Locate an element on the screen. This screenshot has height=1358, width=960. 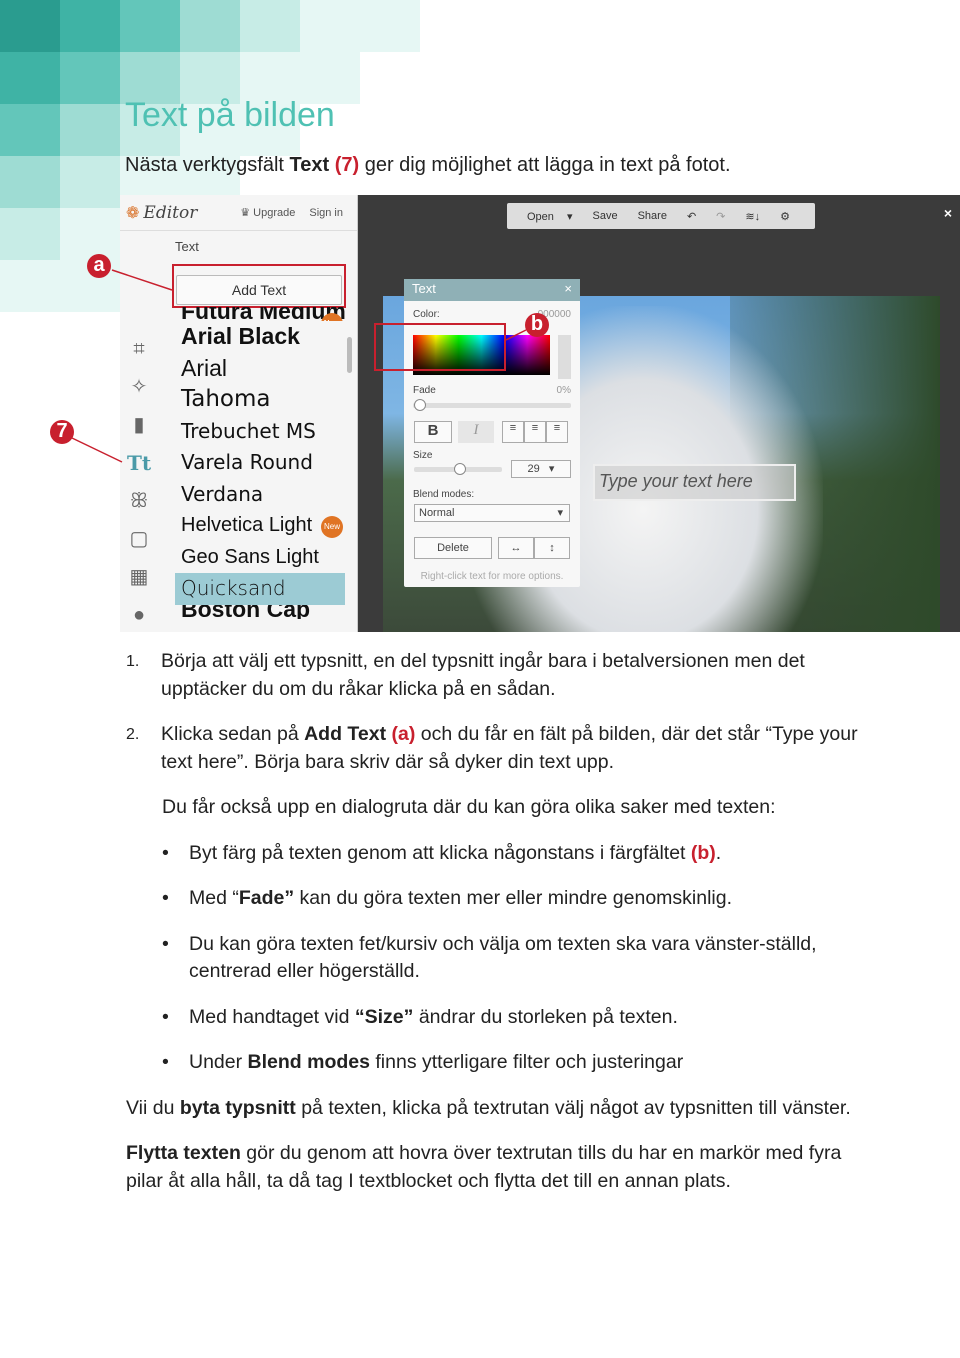
callout-7: 7 is located at coordinates (62, 432).